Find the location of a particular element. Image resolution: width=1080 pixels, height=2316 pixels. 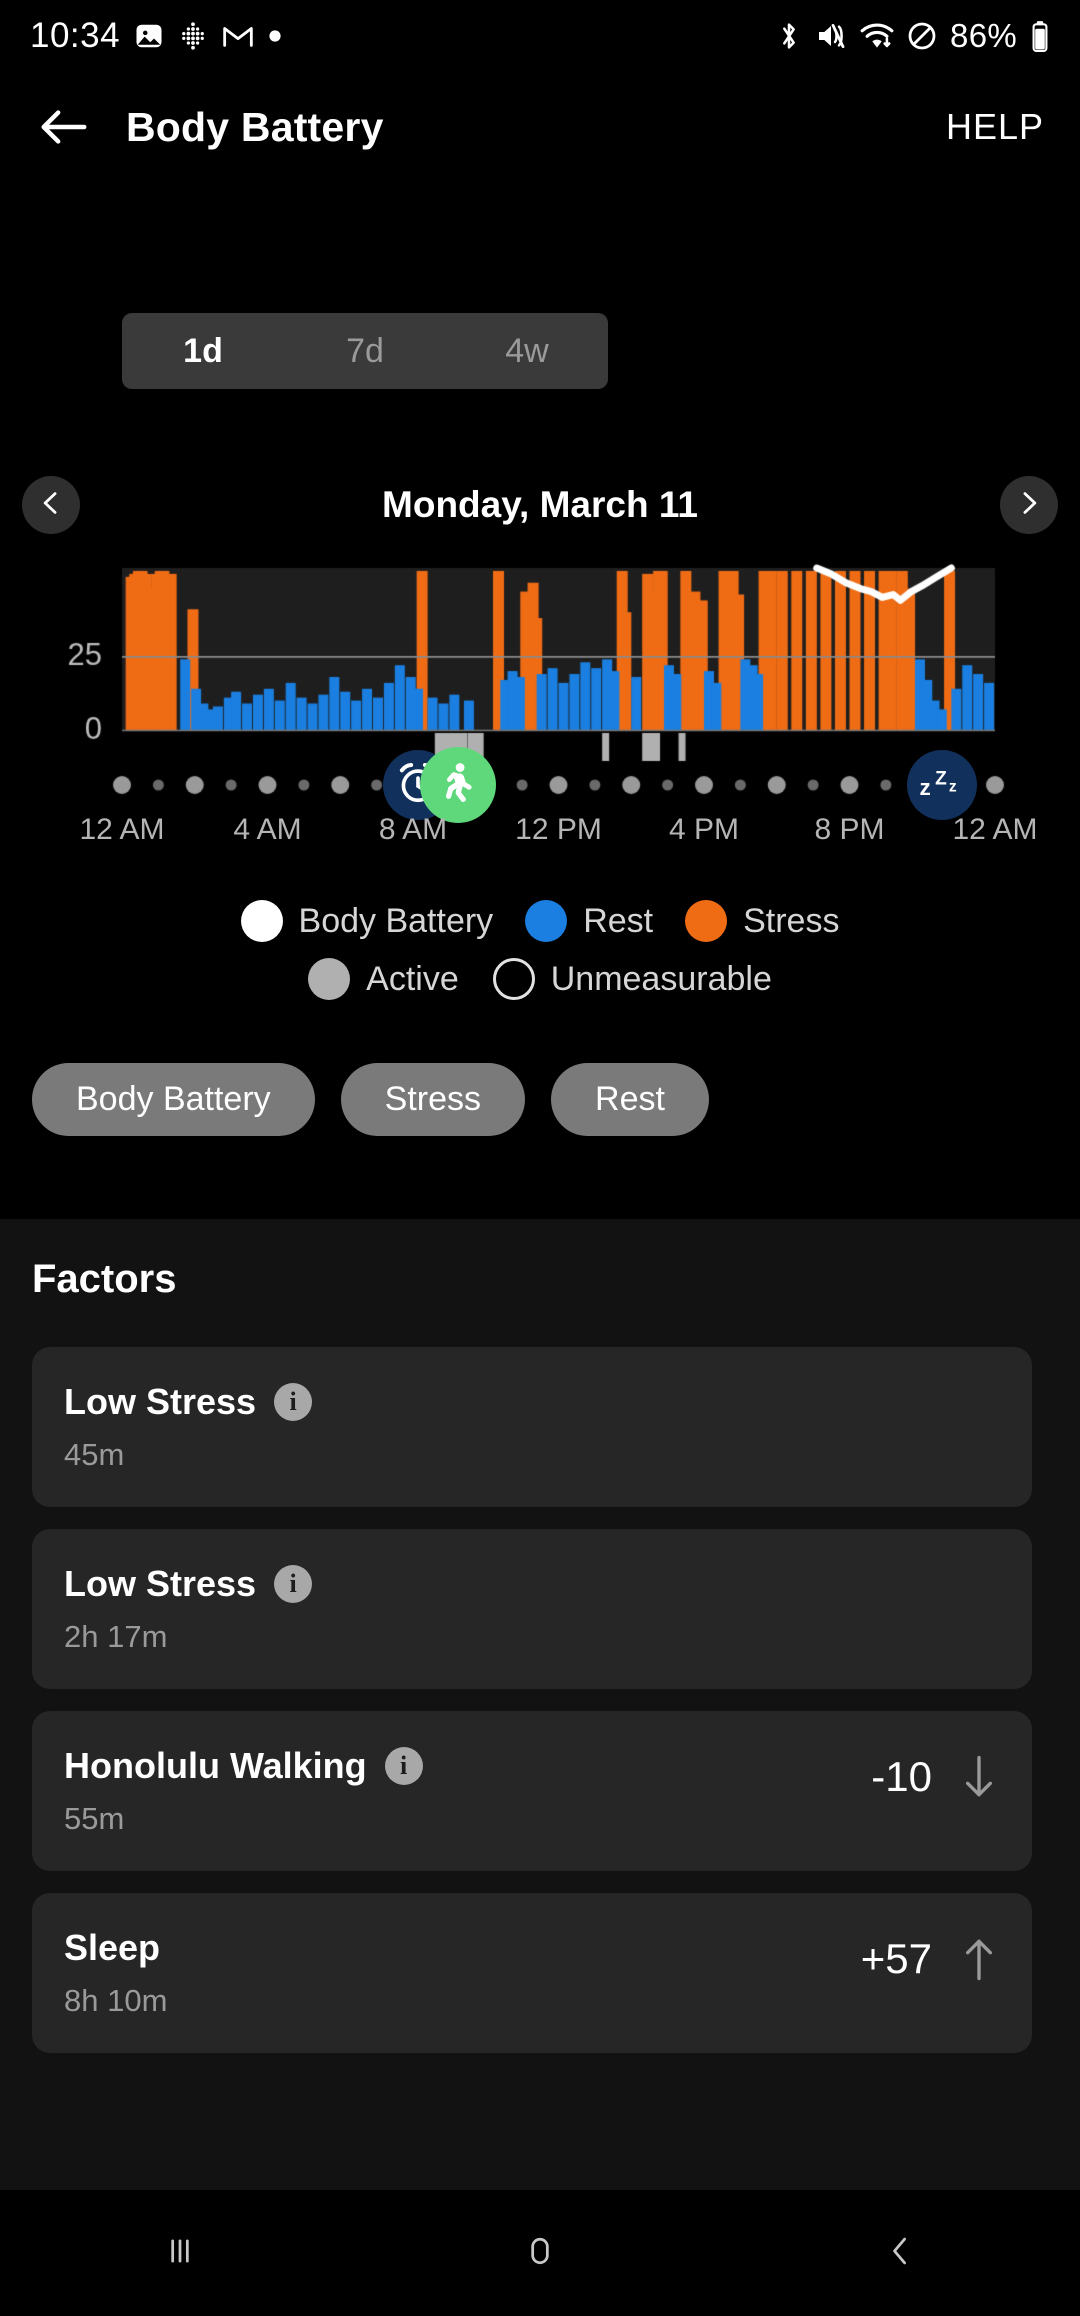

selected-date-label: Monday, March 11 is located at coordinates (540, 504).